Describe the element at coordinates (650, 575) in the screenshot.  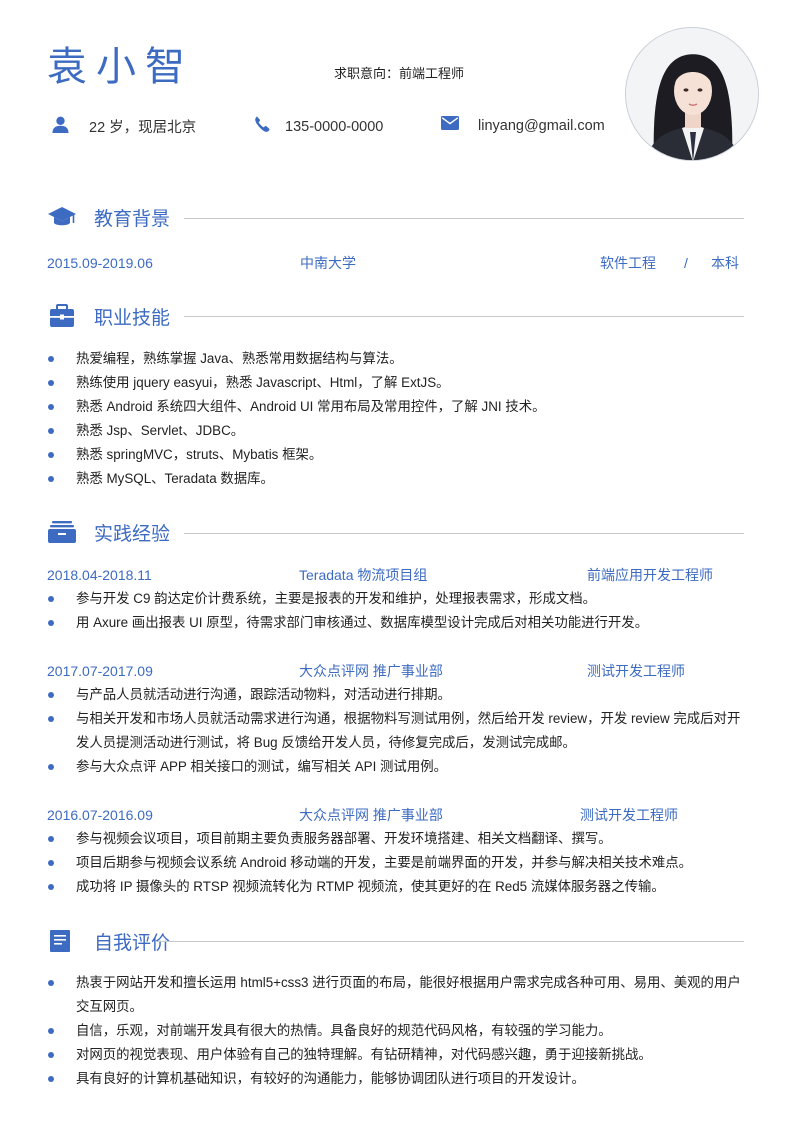
I see `job-role: 前端应用开发工程师` at that location.